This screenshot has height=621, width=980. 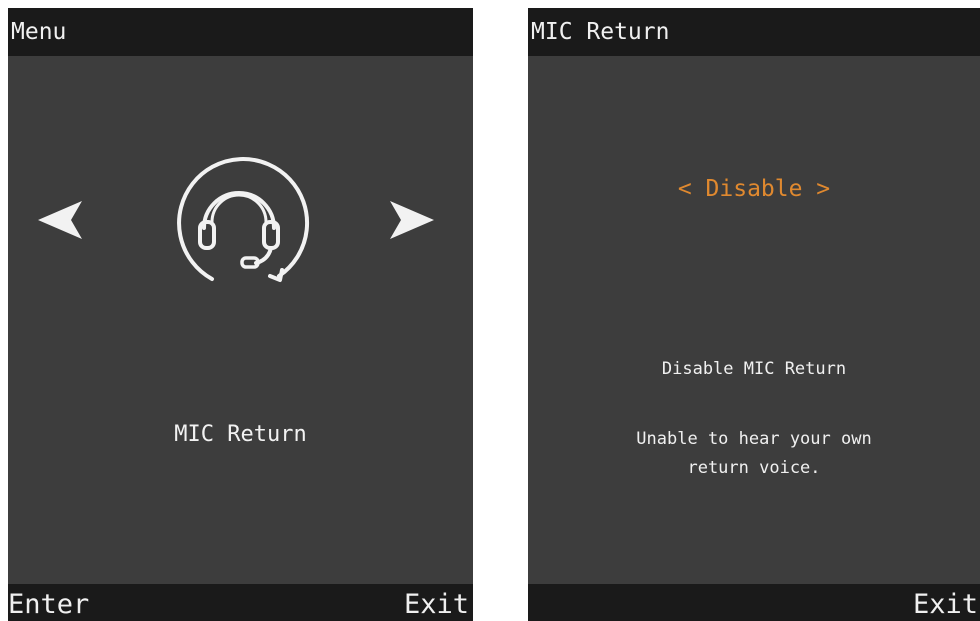 I want to click on description-line-2: return voice., so click(x=754, y=468).